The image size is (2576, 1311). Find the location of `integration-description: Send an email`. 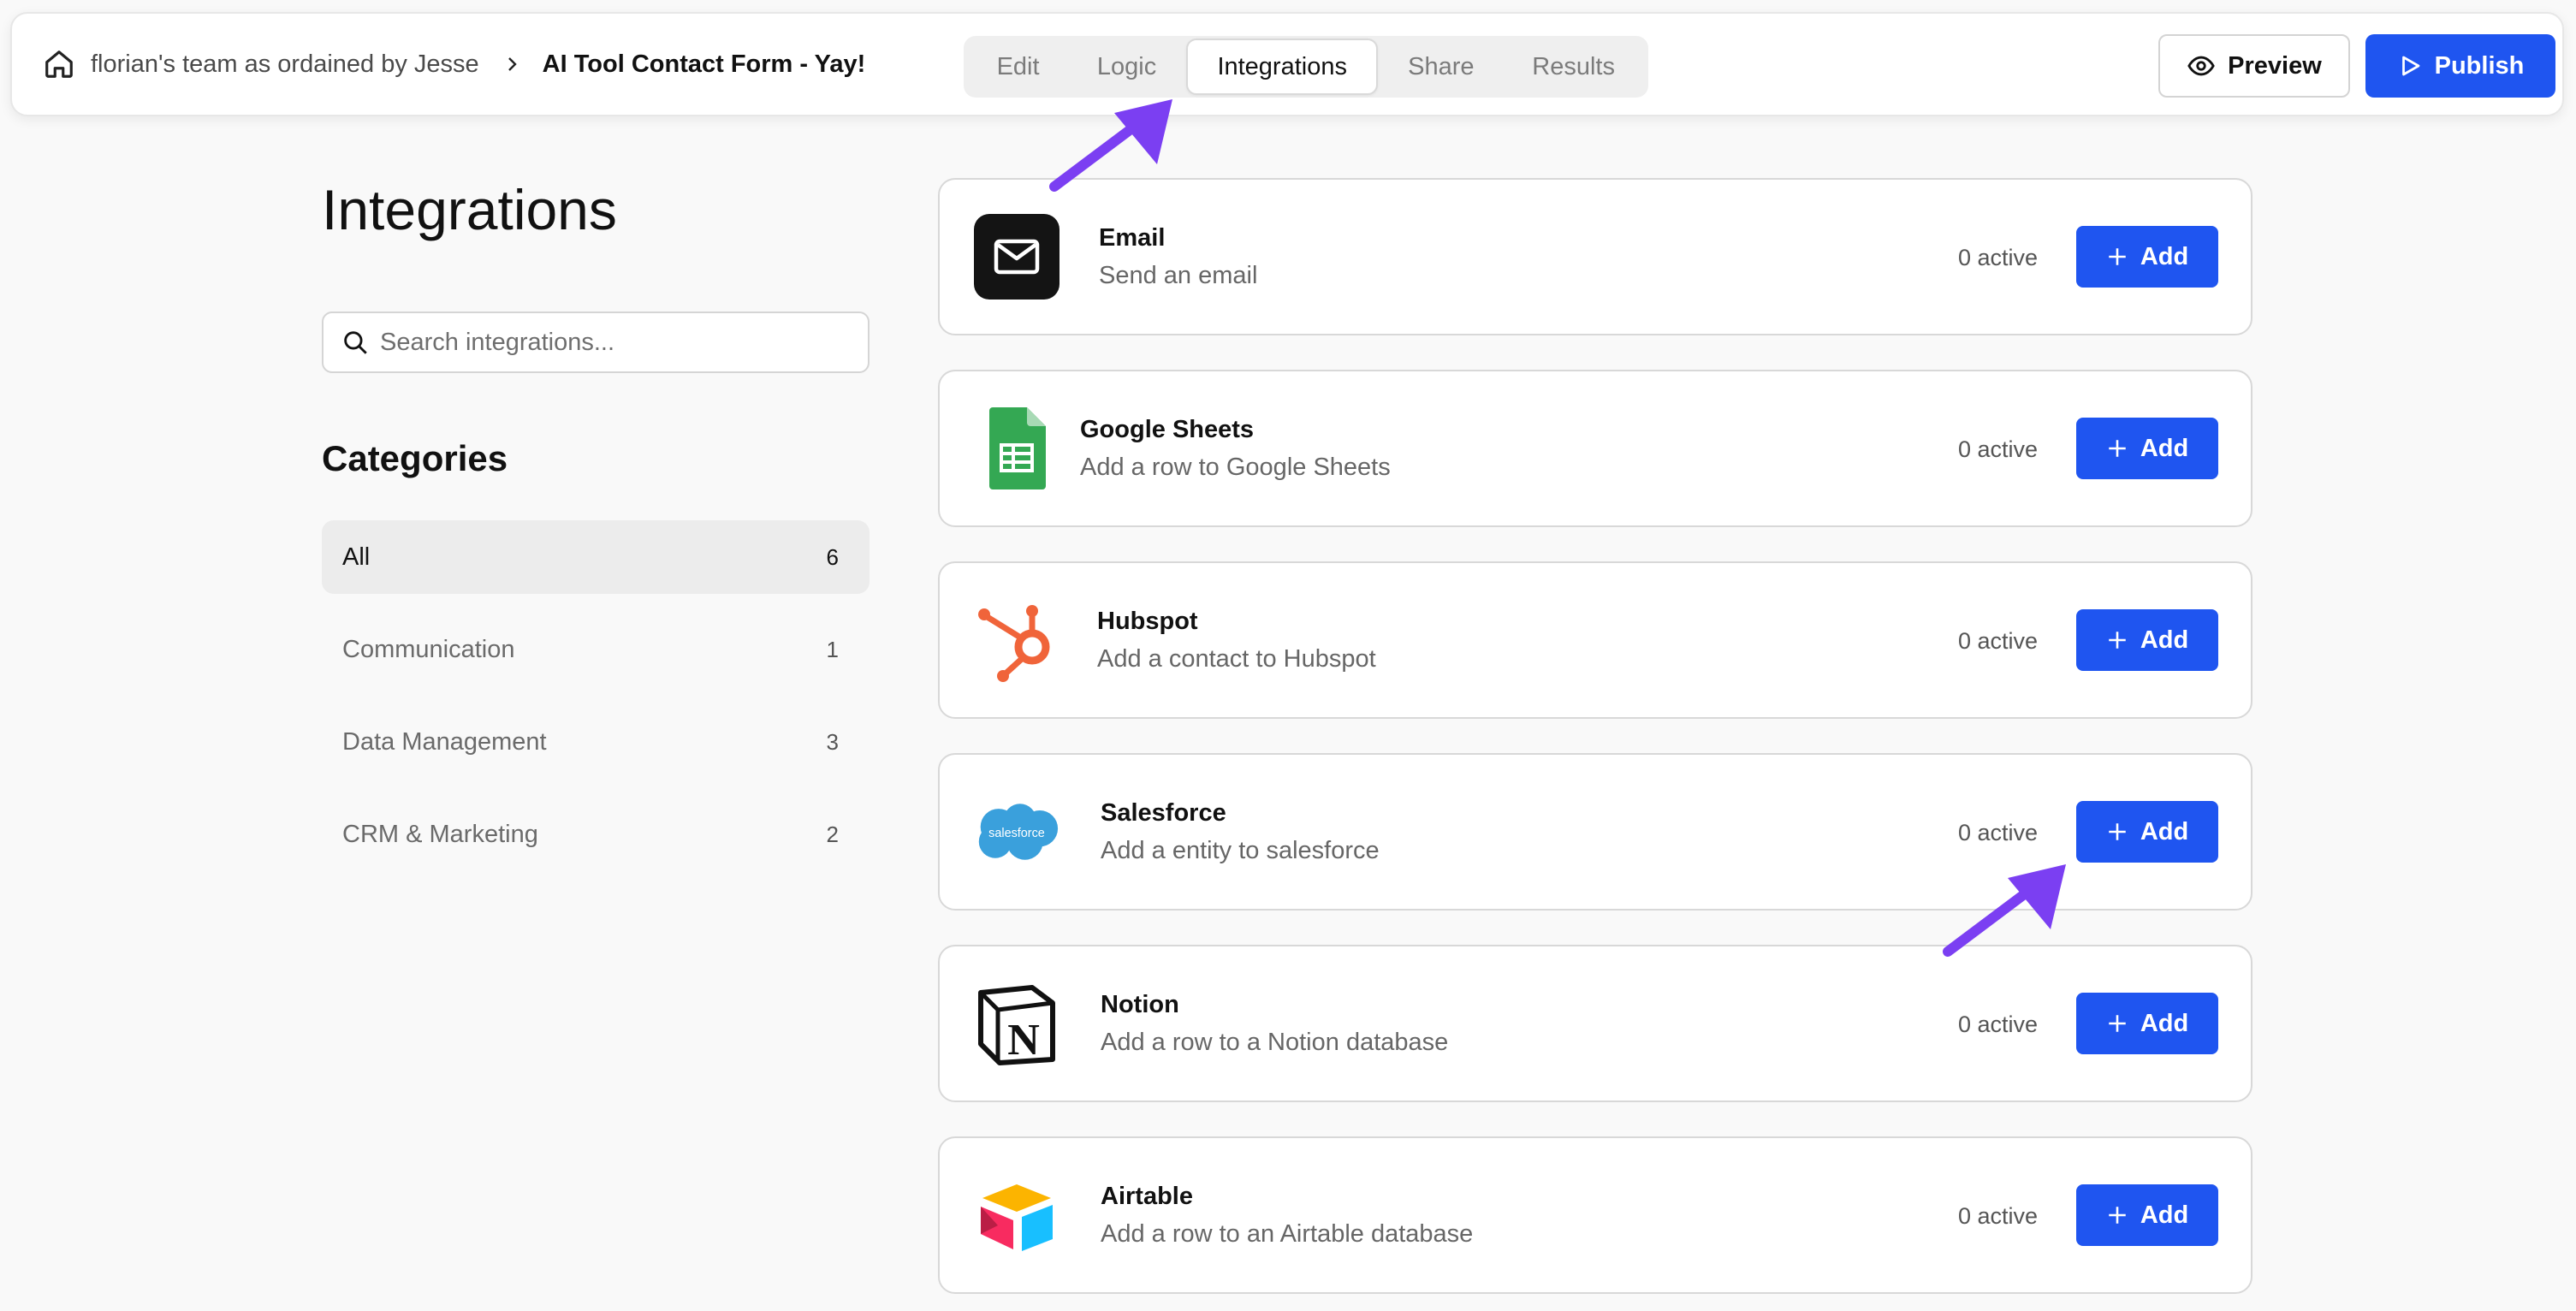

integration-description: Send an email is located at coordinates (1178, 275).